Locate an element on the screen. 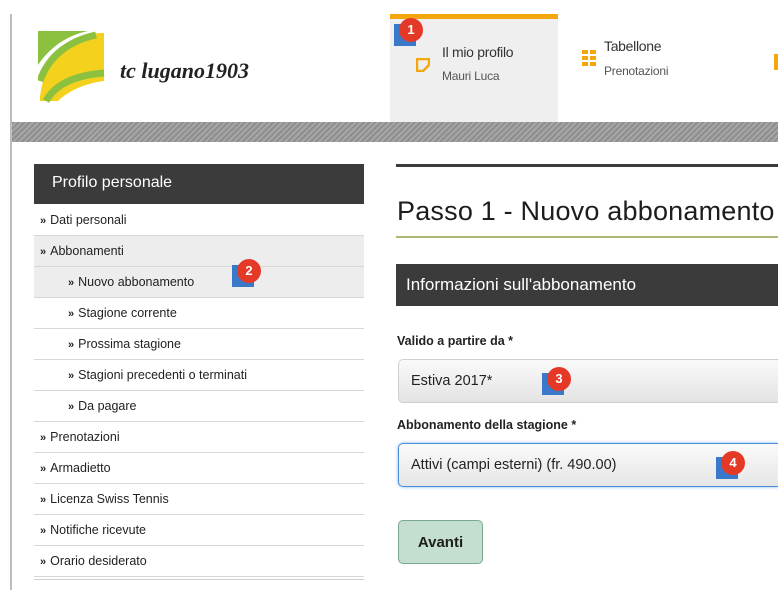 This screenshot has width=778, height=590. annotation-marker-2: 2 is located at coordinates (246, 273).